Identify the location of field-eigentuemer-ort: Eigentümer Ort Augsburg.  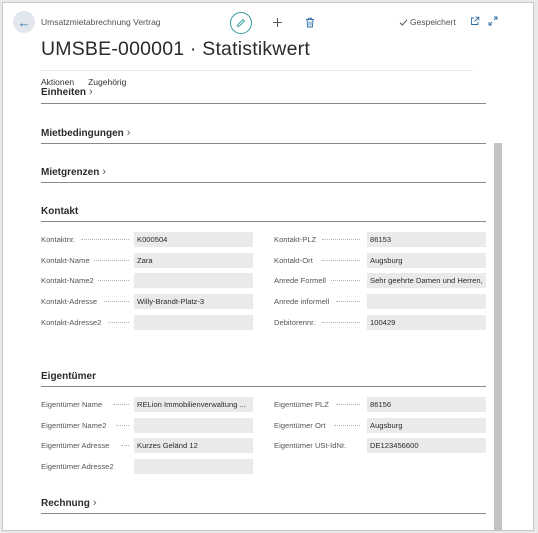
(380, 425).